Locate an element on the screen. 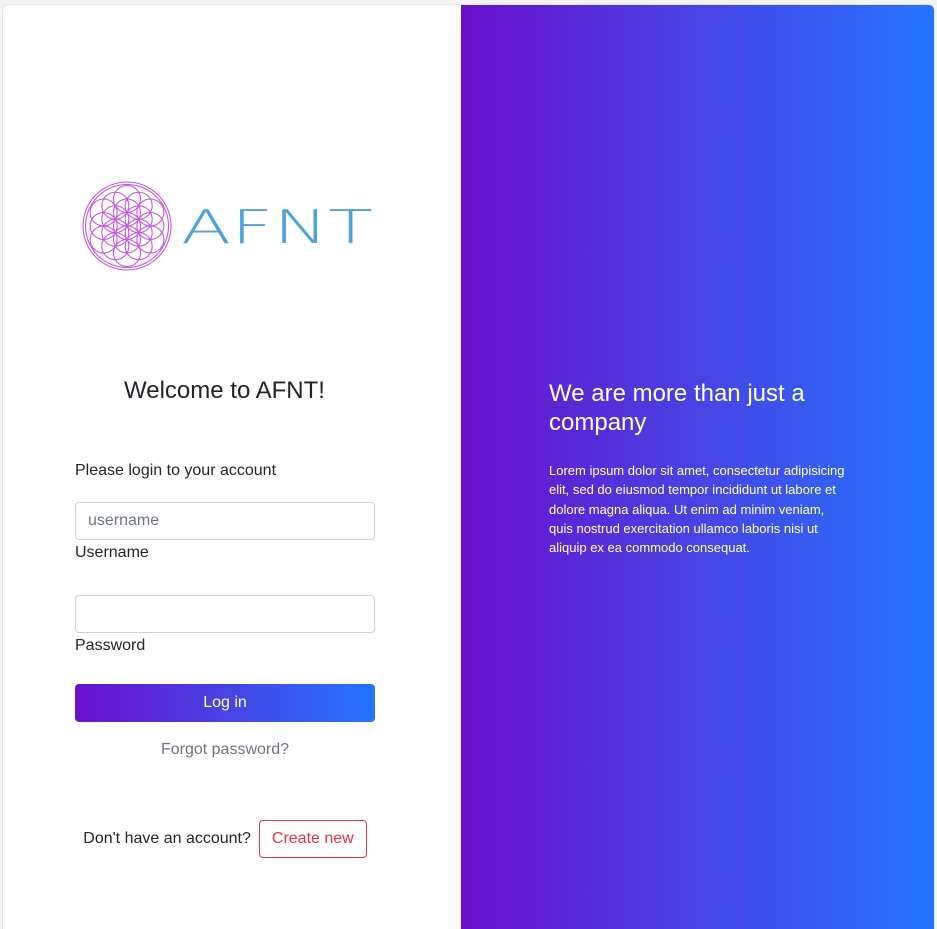 Image resolution: width=937 pixels, height=929 pixels. brand-logo: AFNT is located at coordinates (229, 225).